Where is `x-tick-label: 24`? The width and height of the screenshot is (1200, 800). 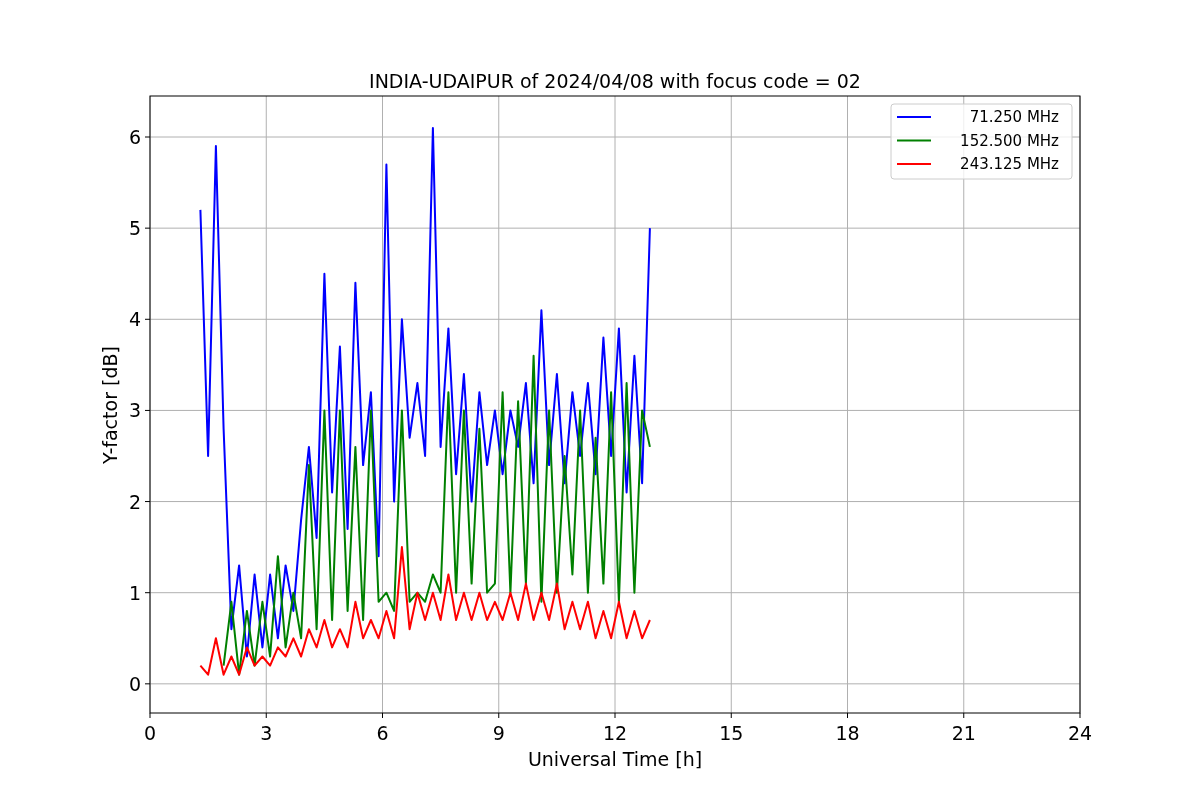
x-tick-label: 24 is located at coordinates (1080, 733).